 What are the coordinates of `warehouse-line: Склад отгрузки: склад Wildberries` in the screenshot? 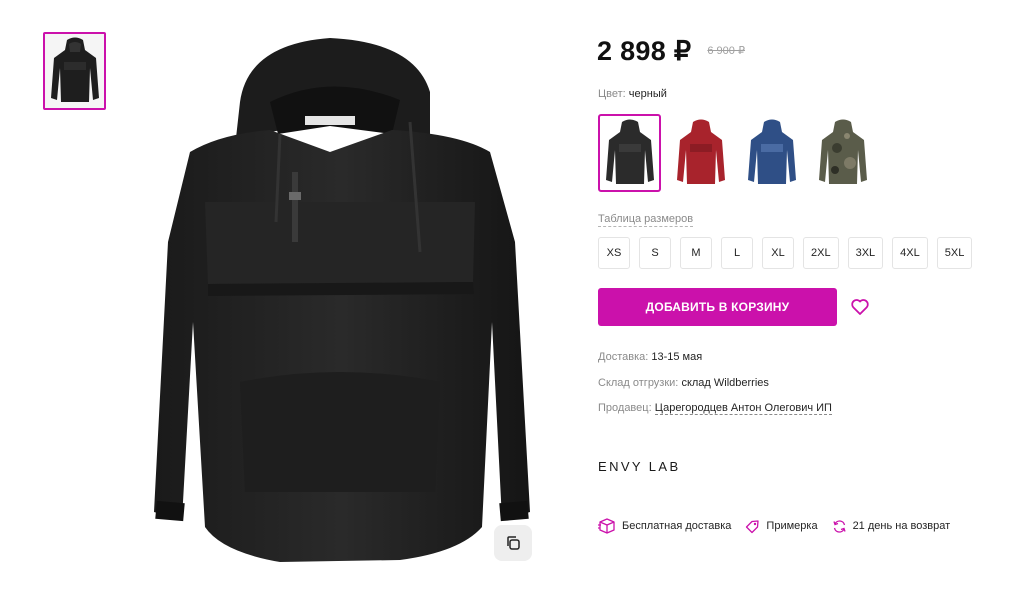 It's located at (683, 383).